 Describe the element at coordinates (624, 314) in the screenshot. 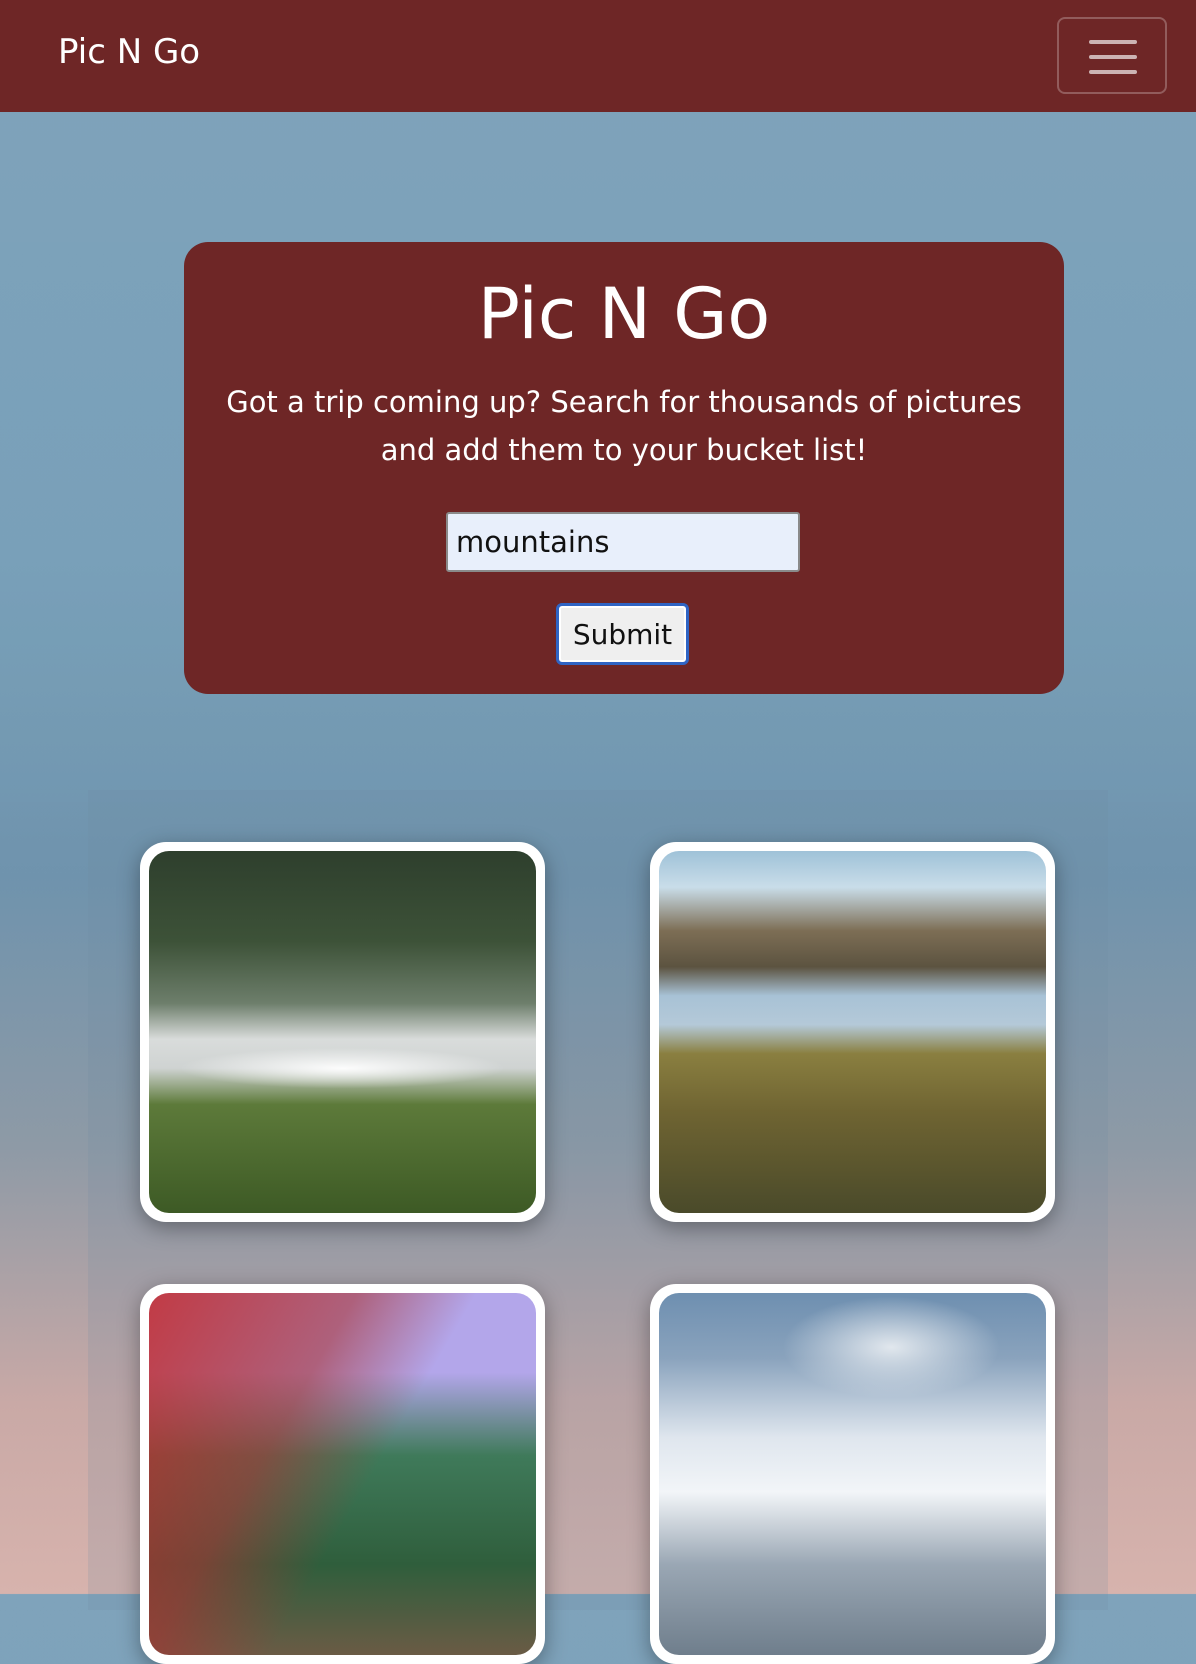

I see `hero-title: Pic N Go` at that location.